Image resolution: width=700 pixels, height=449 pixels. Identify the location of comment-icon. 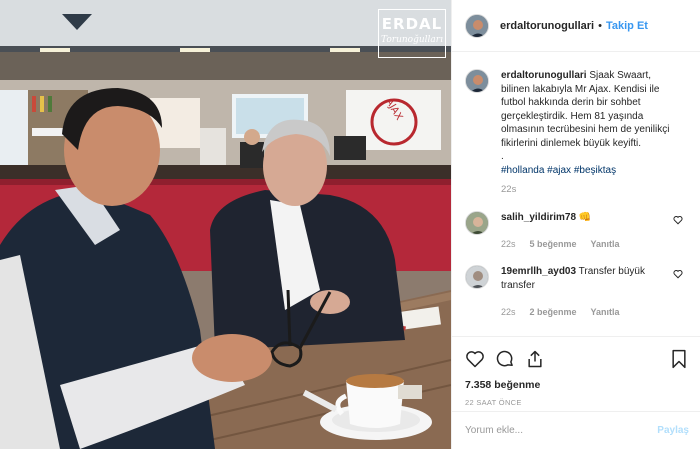
(505, 359).